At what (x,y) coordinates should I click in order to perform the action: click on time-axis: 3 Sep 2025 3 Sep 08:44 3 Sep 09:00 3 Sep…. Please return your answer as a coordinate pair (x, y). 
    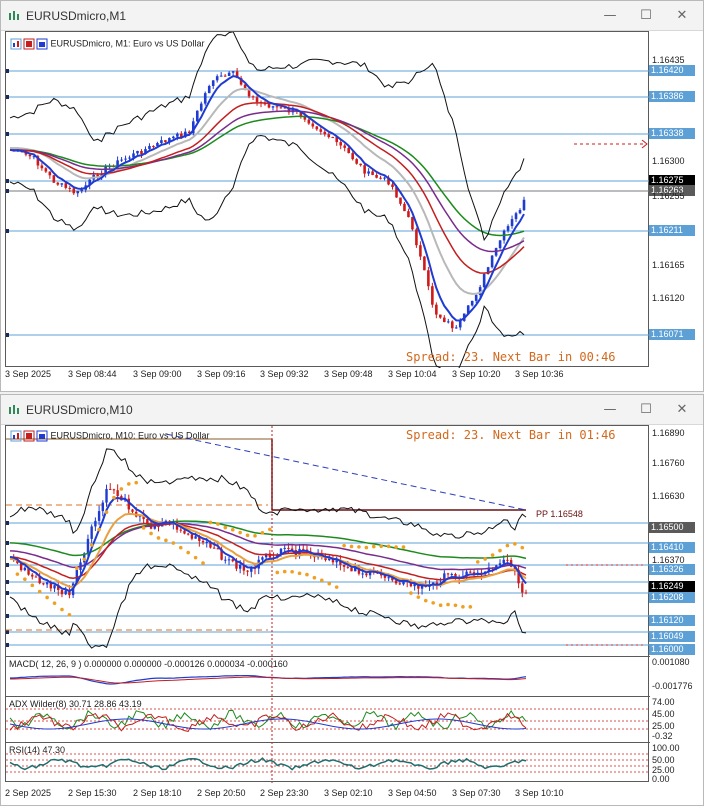
    Looking at the image, I should click on (354, 377).